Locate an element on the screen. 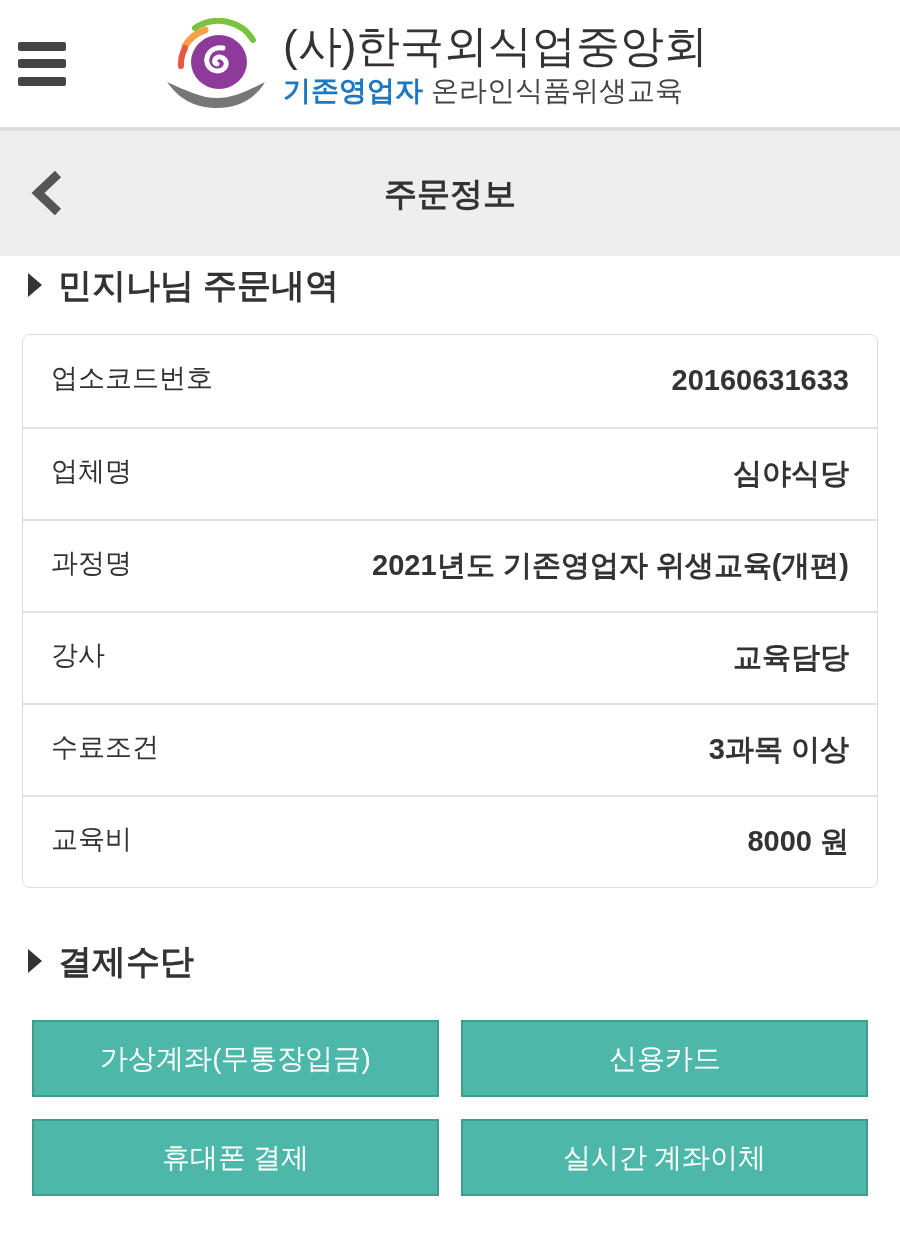  field-value: 교육담당 is located at coordinates (791, 658).